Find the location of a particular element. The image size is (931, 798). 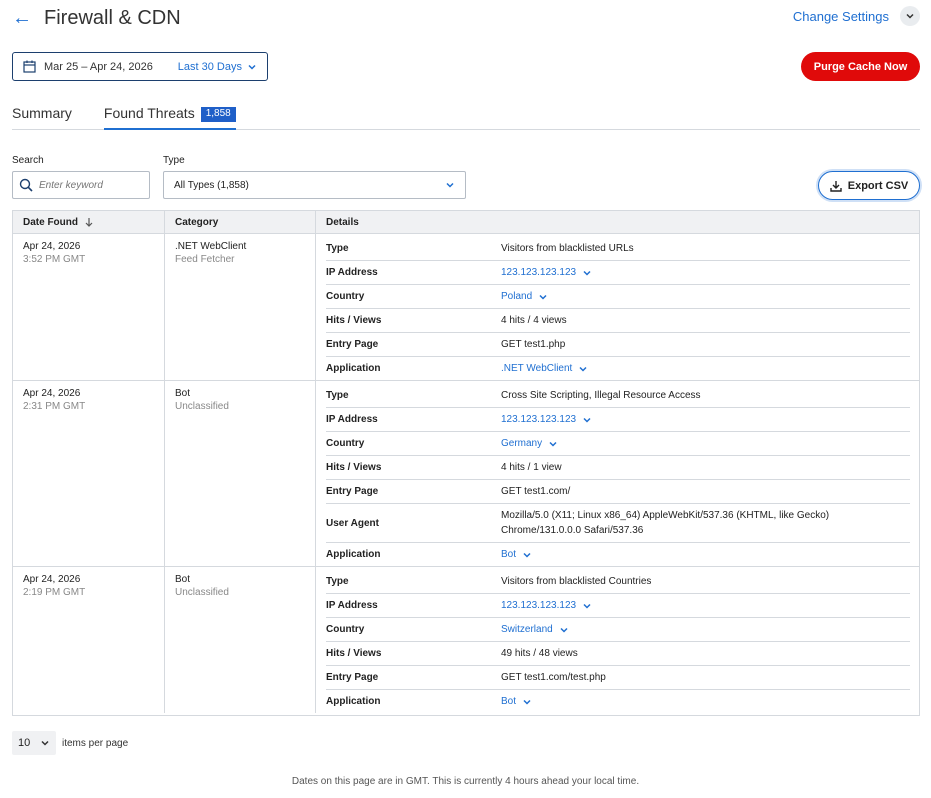

page-header: ← Firewall & CDN Change Settings is located at coordinates (466, 18).